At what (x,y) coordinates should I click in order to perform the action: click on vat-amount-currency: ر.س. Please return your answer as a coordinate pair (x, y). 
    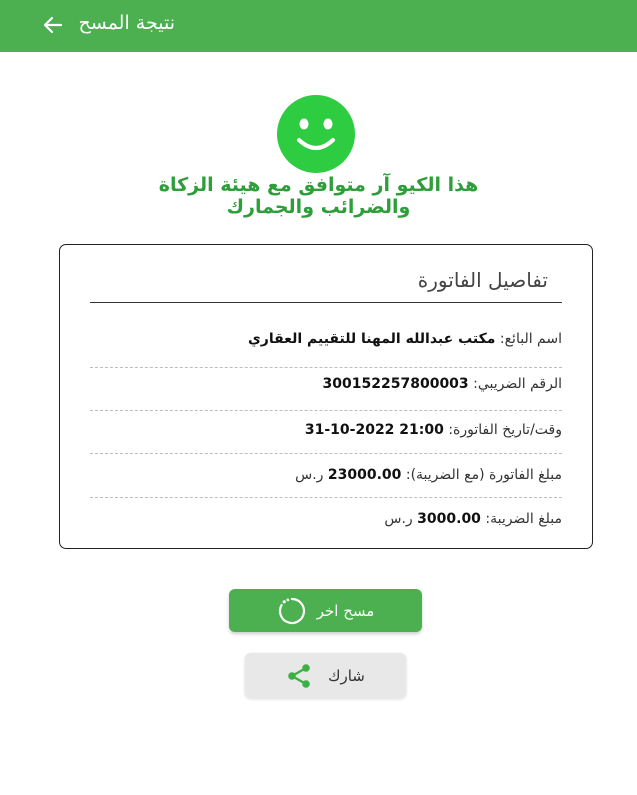
    Looking at the image, I should click on (398, 519).